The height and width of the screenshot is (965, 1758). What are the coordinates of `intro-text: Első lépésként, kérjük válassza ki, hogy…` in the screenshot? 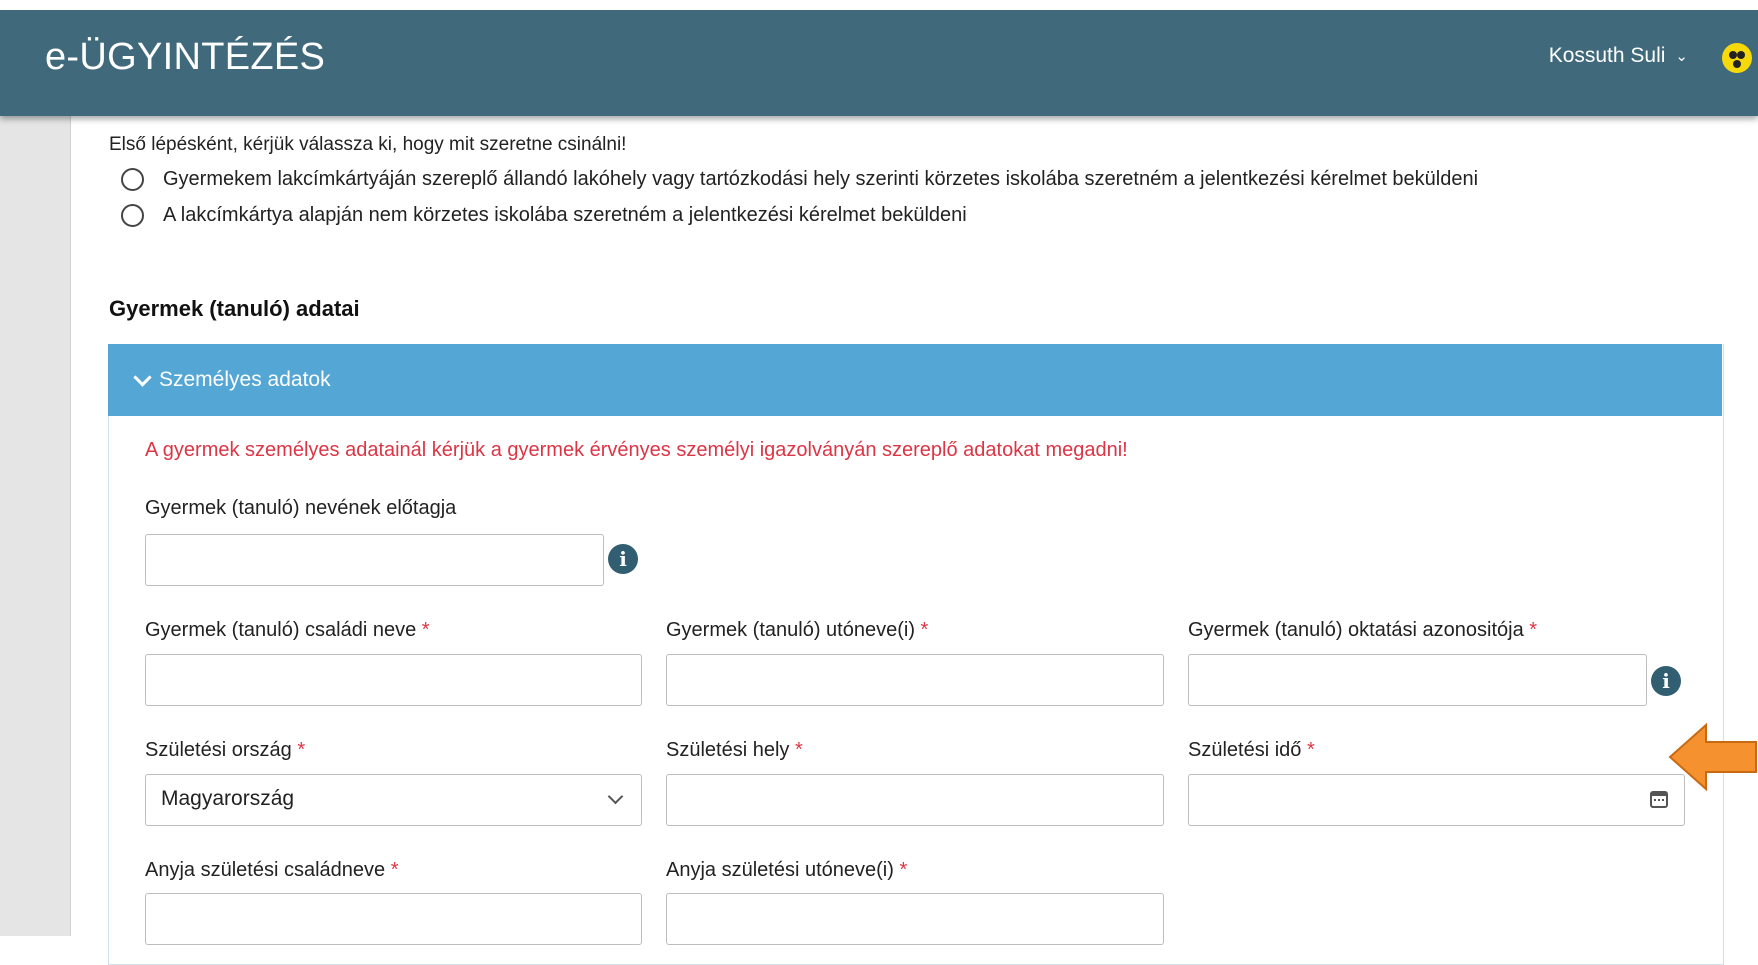 It's located at (368, 144).